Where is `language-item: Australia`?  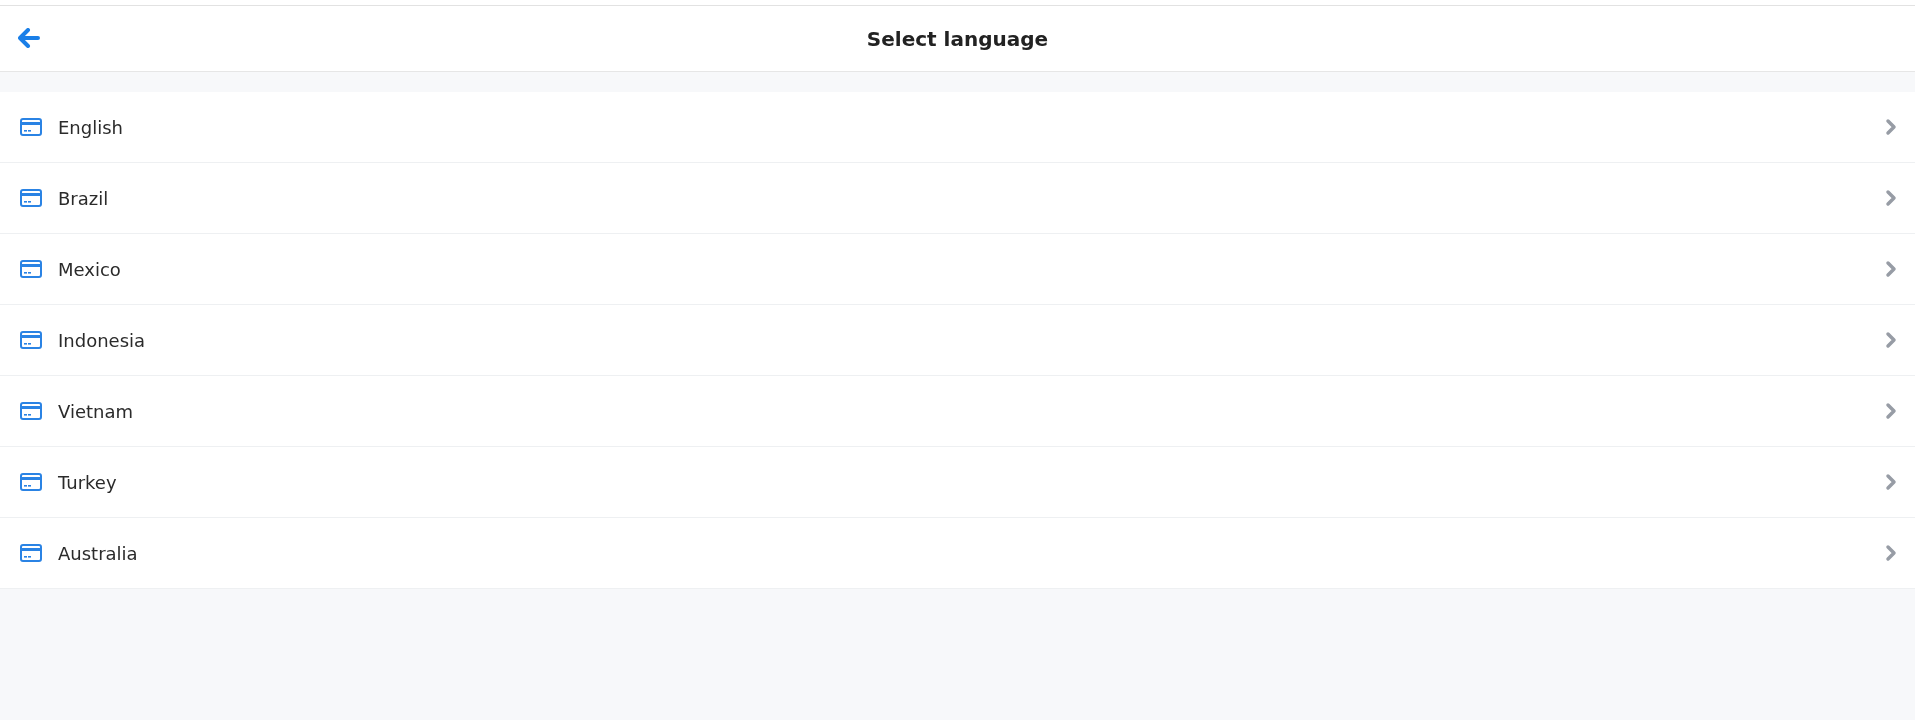 language-item: Australia is located at coordinates (957, 553).